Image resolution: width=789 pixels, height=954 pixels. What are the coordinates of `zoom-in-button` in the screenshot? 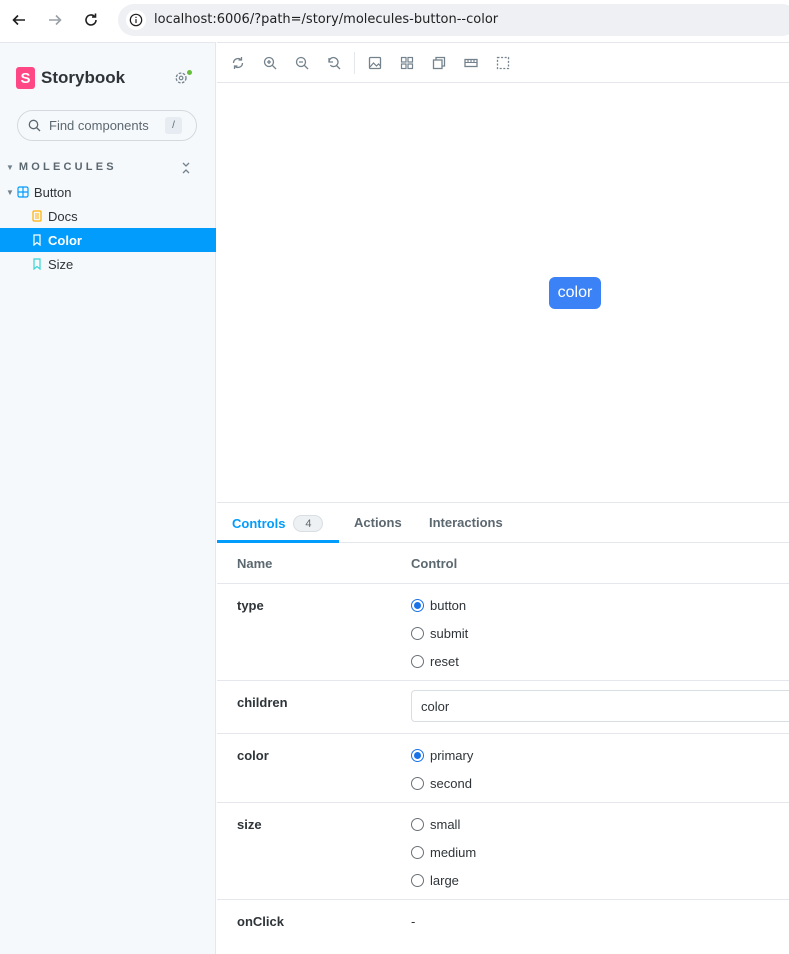 It's located at (270, 63).